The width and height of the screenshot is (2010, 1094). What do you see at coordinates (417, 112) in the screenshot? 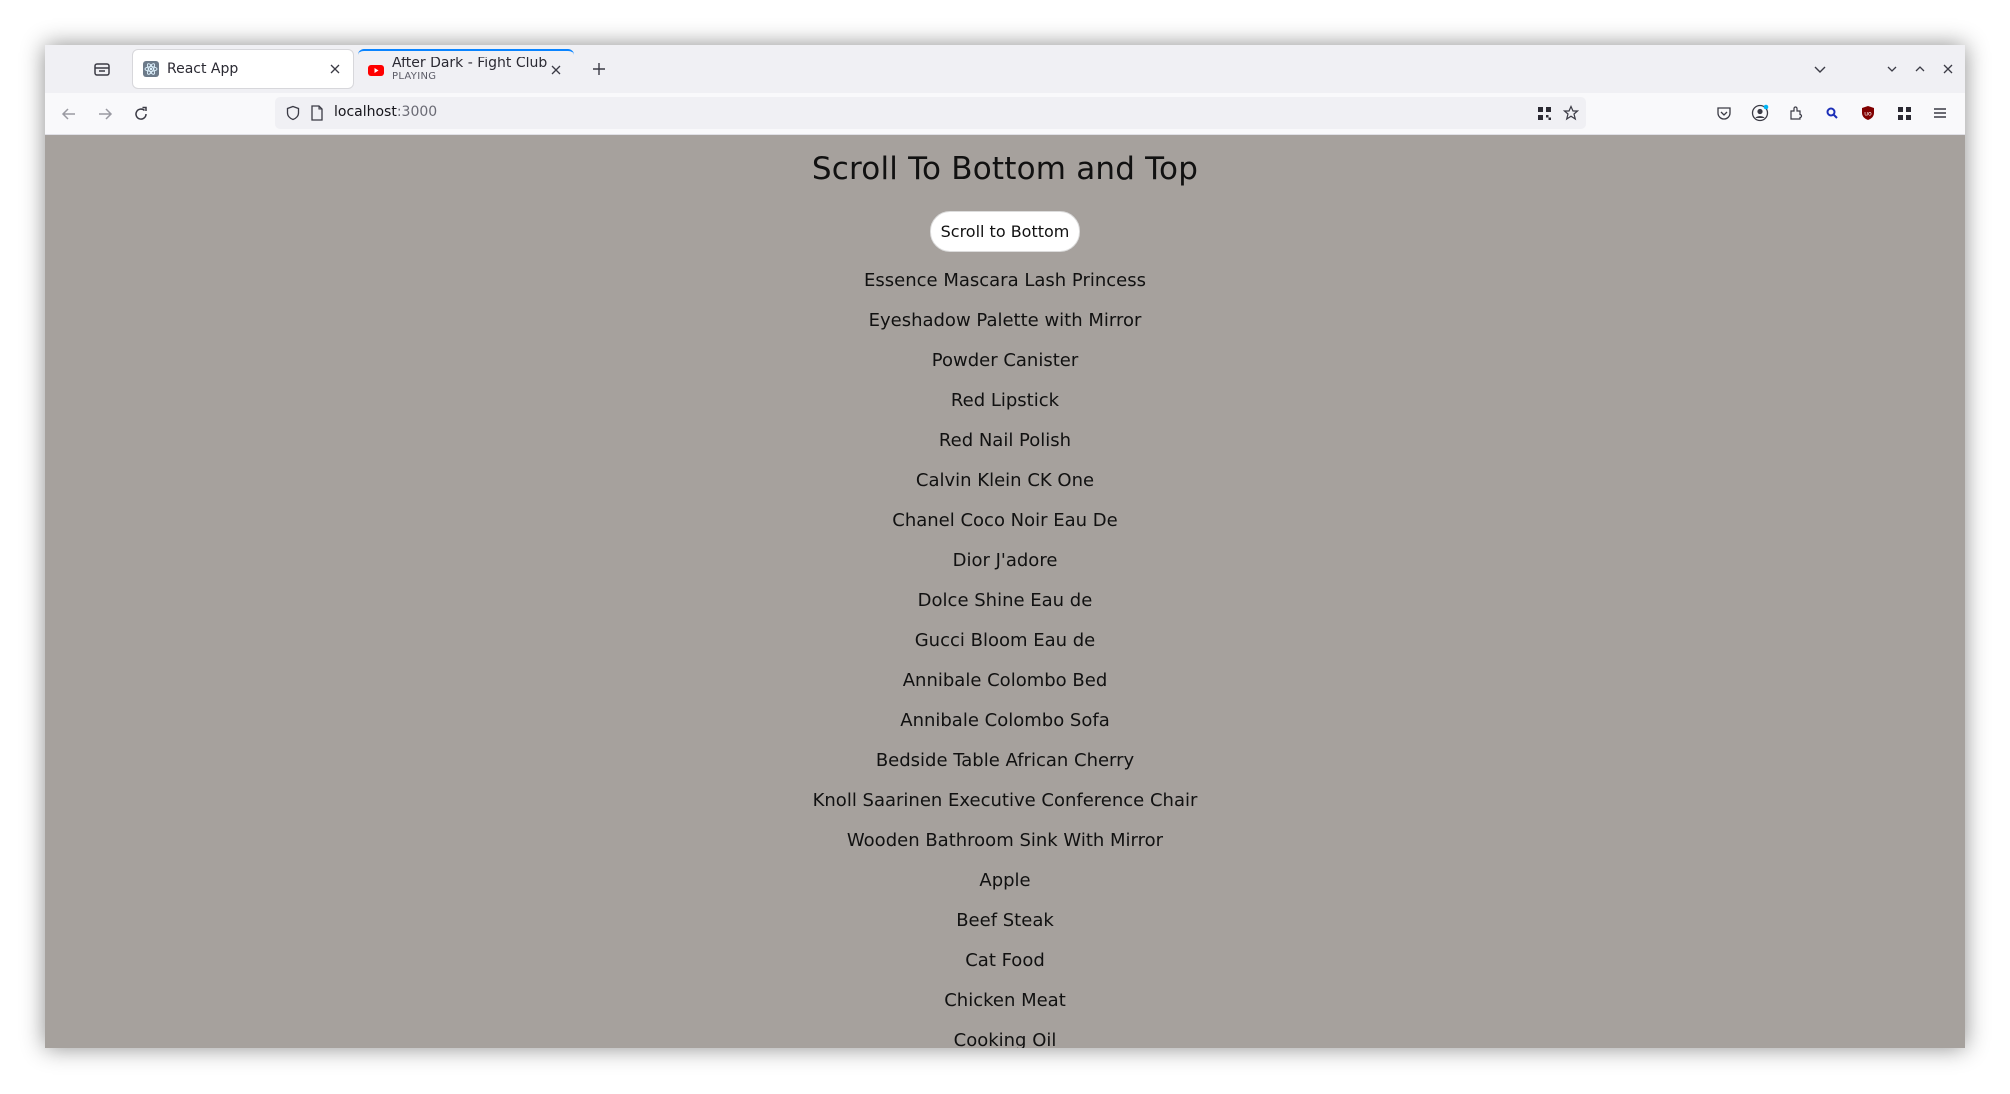
I see `url-port: :3000` at bounding box center [417, 112].